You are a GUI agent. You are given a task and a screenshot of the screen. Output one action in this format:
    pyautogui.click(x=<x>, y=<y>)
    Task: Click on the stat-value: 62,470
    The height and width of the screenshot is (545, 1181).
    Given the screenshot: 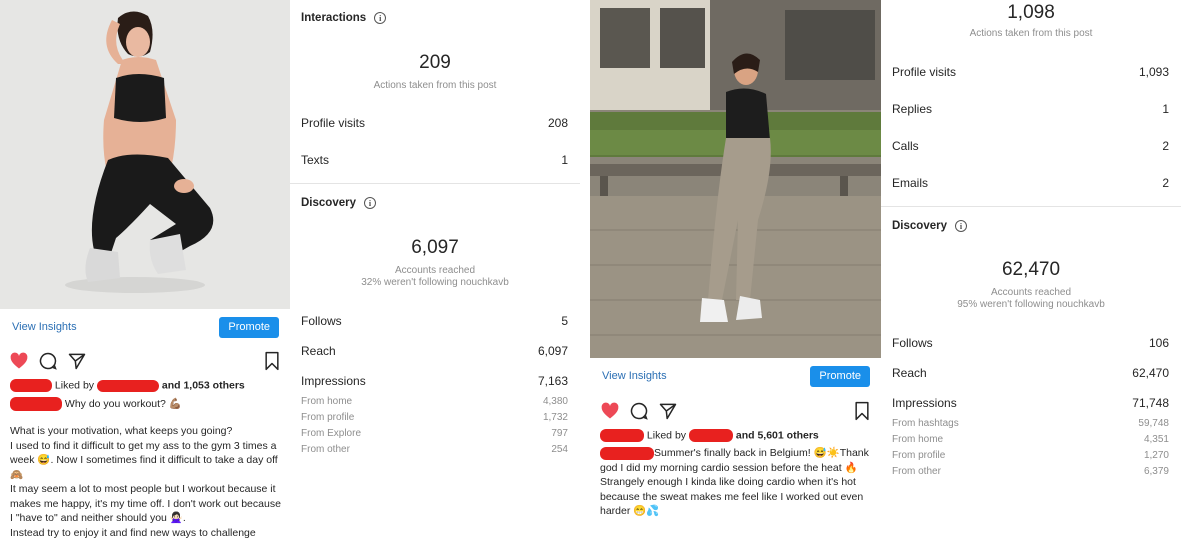 What is the action you would take?
    pyautogui.click(x=1150, y=373)
    